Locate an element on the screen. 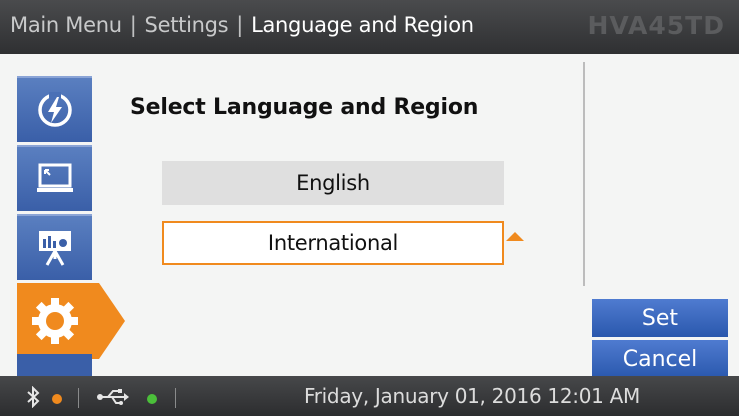 This screenshot has width=739, height=416. breadcrumb-main-menu: Main Menu is located at coordinates (66, 25).